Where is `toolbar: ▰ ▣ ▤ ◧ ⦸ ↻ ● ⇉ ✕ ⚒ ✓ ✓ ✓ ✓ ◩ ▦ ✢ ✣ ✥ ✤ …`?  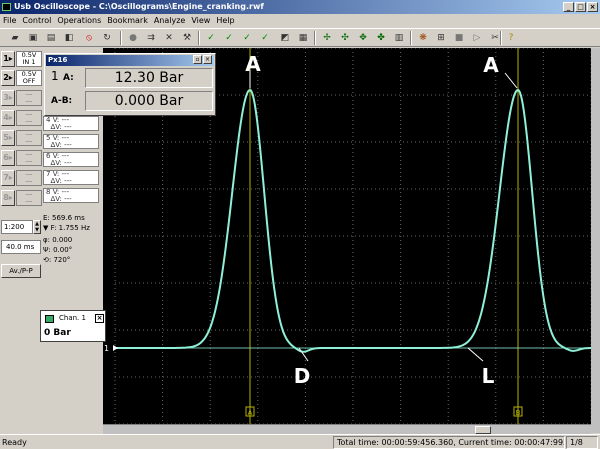
toolbar: ▰ ▣ ▤ ◧ ⦸ ↻ ● ⇉ ✕ ⚒ ✓ ✓ ✓ ✓ ◩ ▦ ✢ ✣ ✥ ✤ … is located at coordinates (300, 37).